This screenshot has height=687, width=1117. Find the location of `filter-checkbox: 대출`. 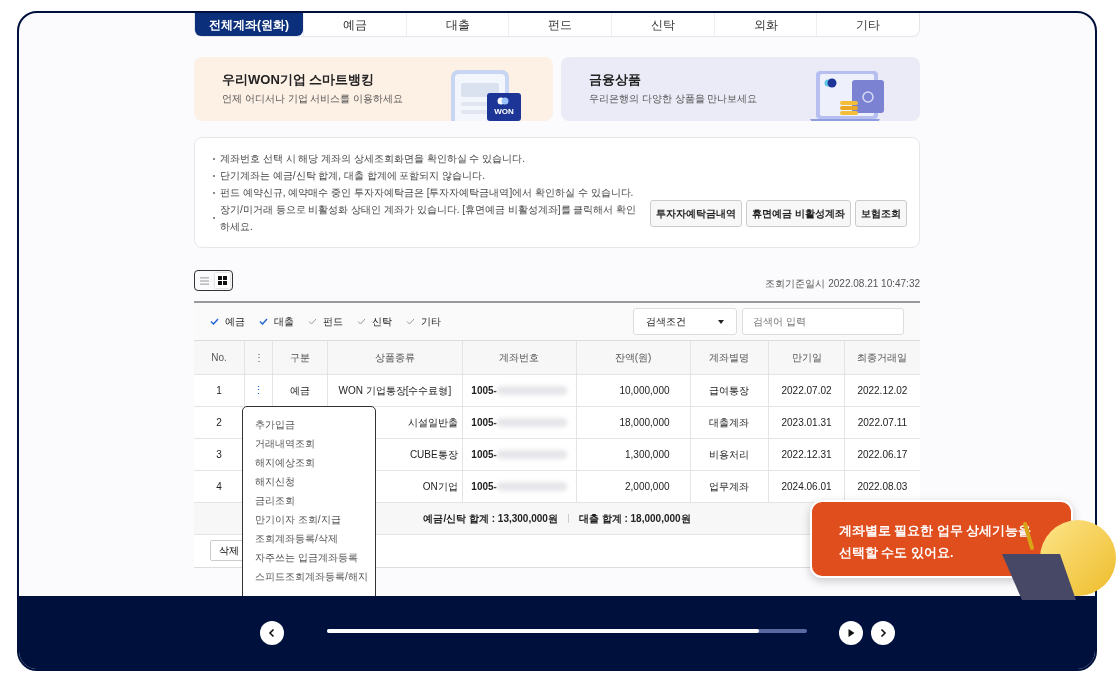

filter-checkbox: 대출 is located at coordinates (276, 321).